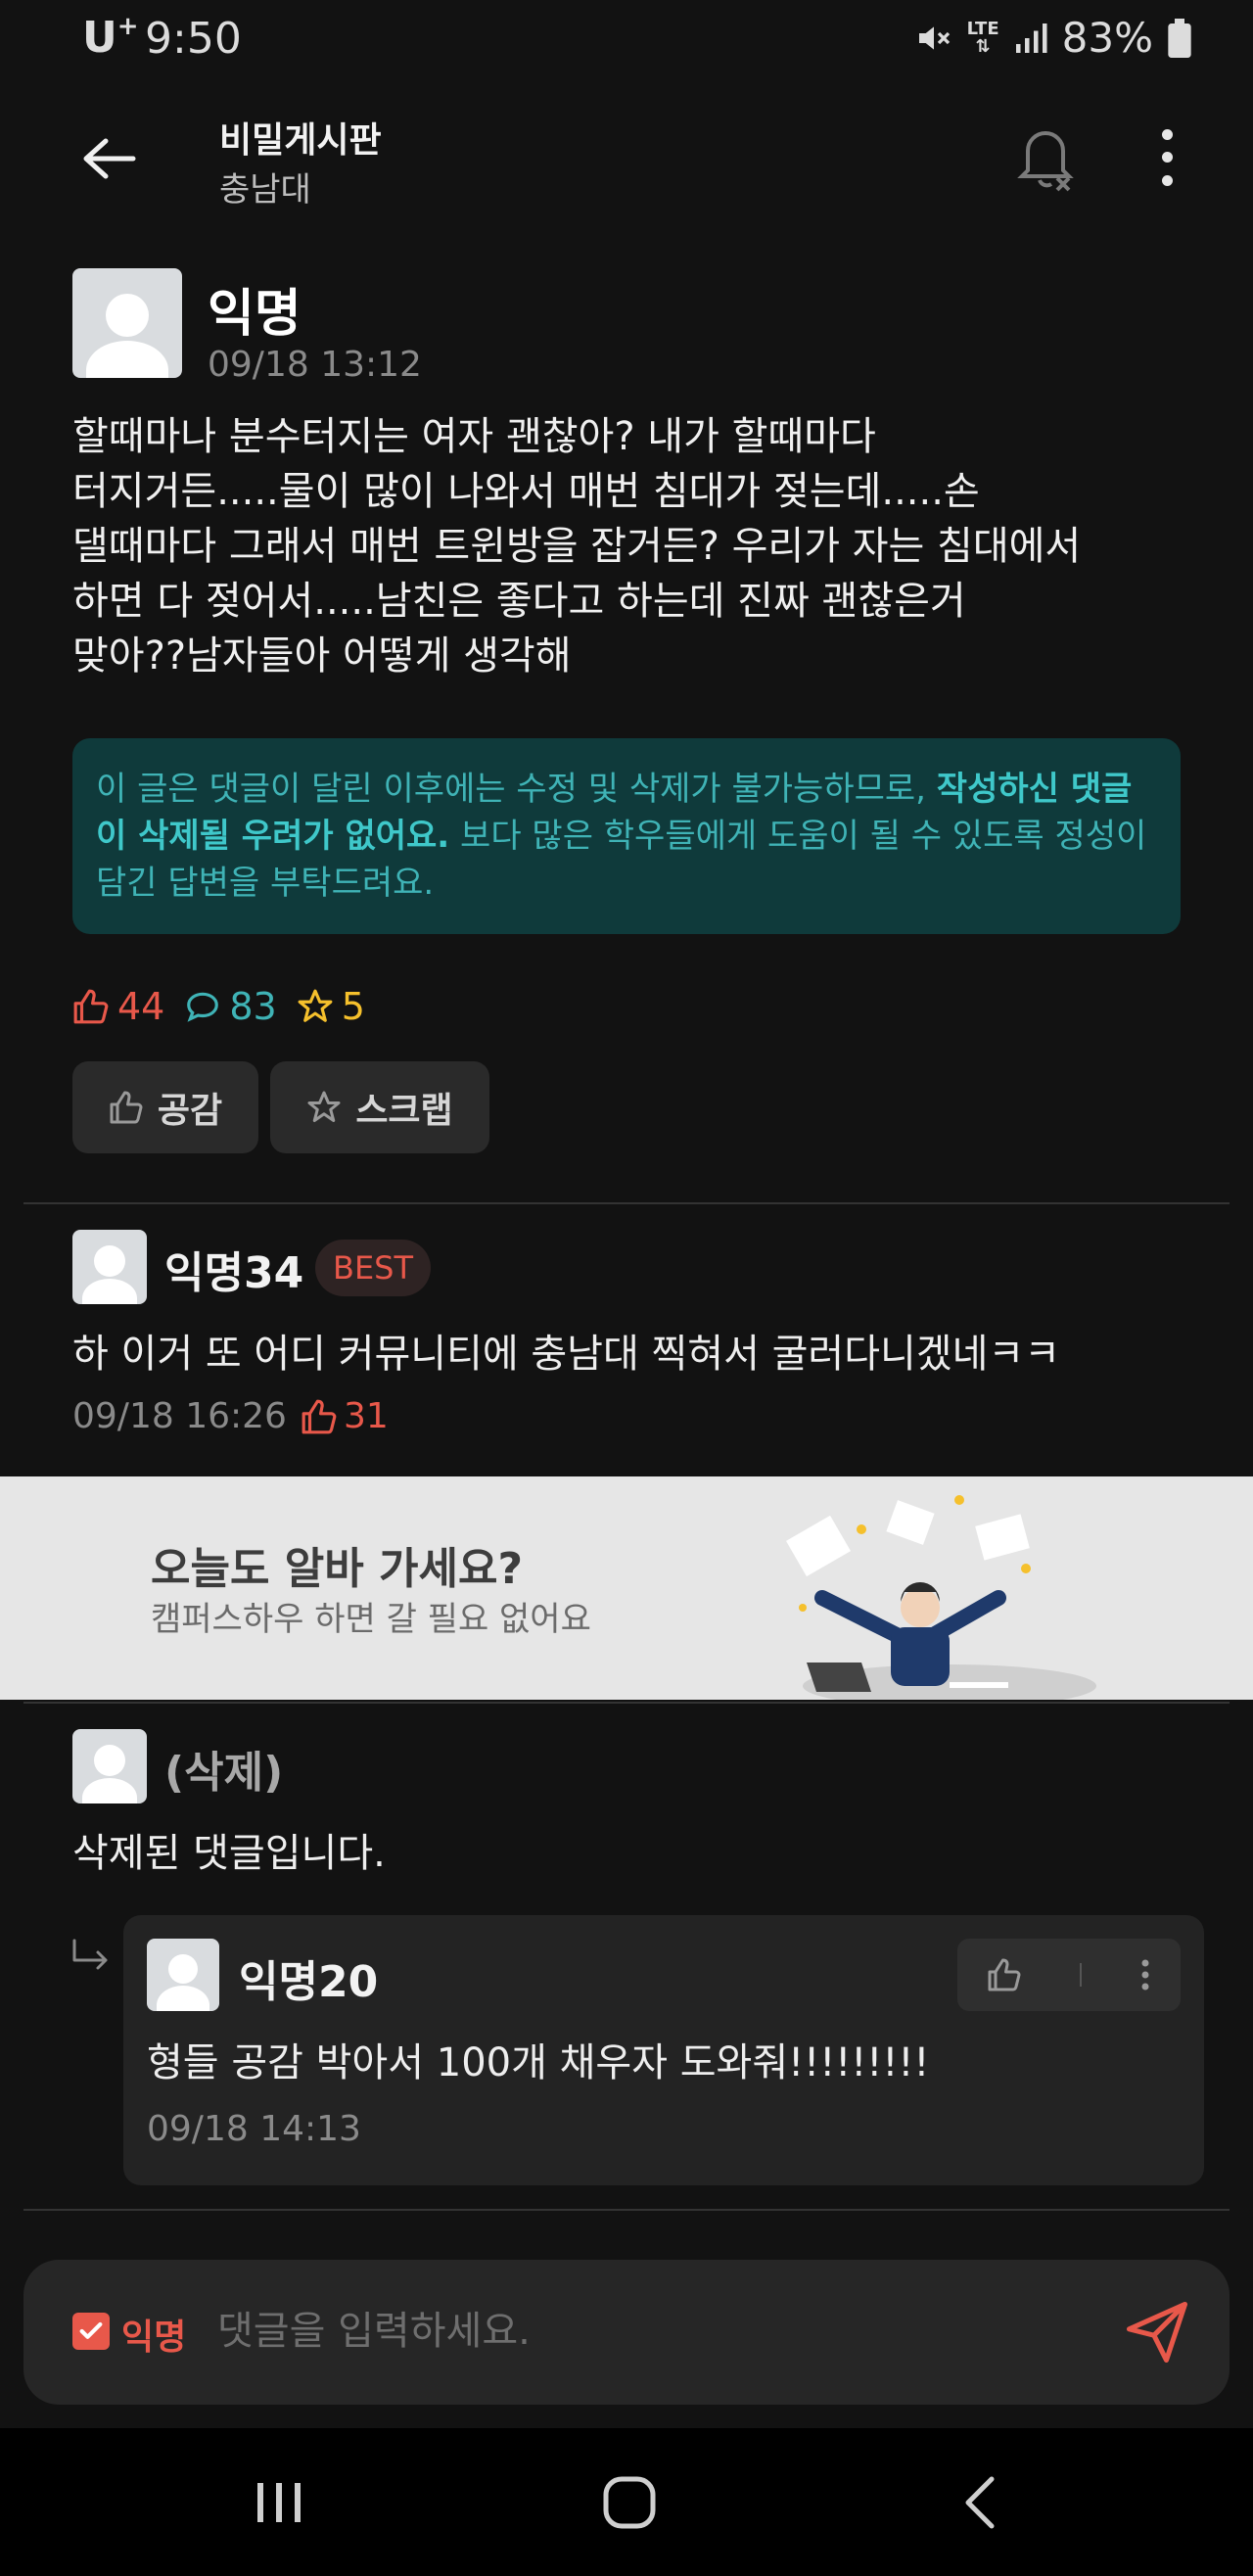  Describe the element at coordinates (90, 1954) in the screenshot. I see `reply-arrow-icon` at that location.